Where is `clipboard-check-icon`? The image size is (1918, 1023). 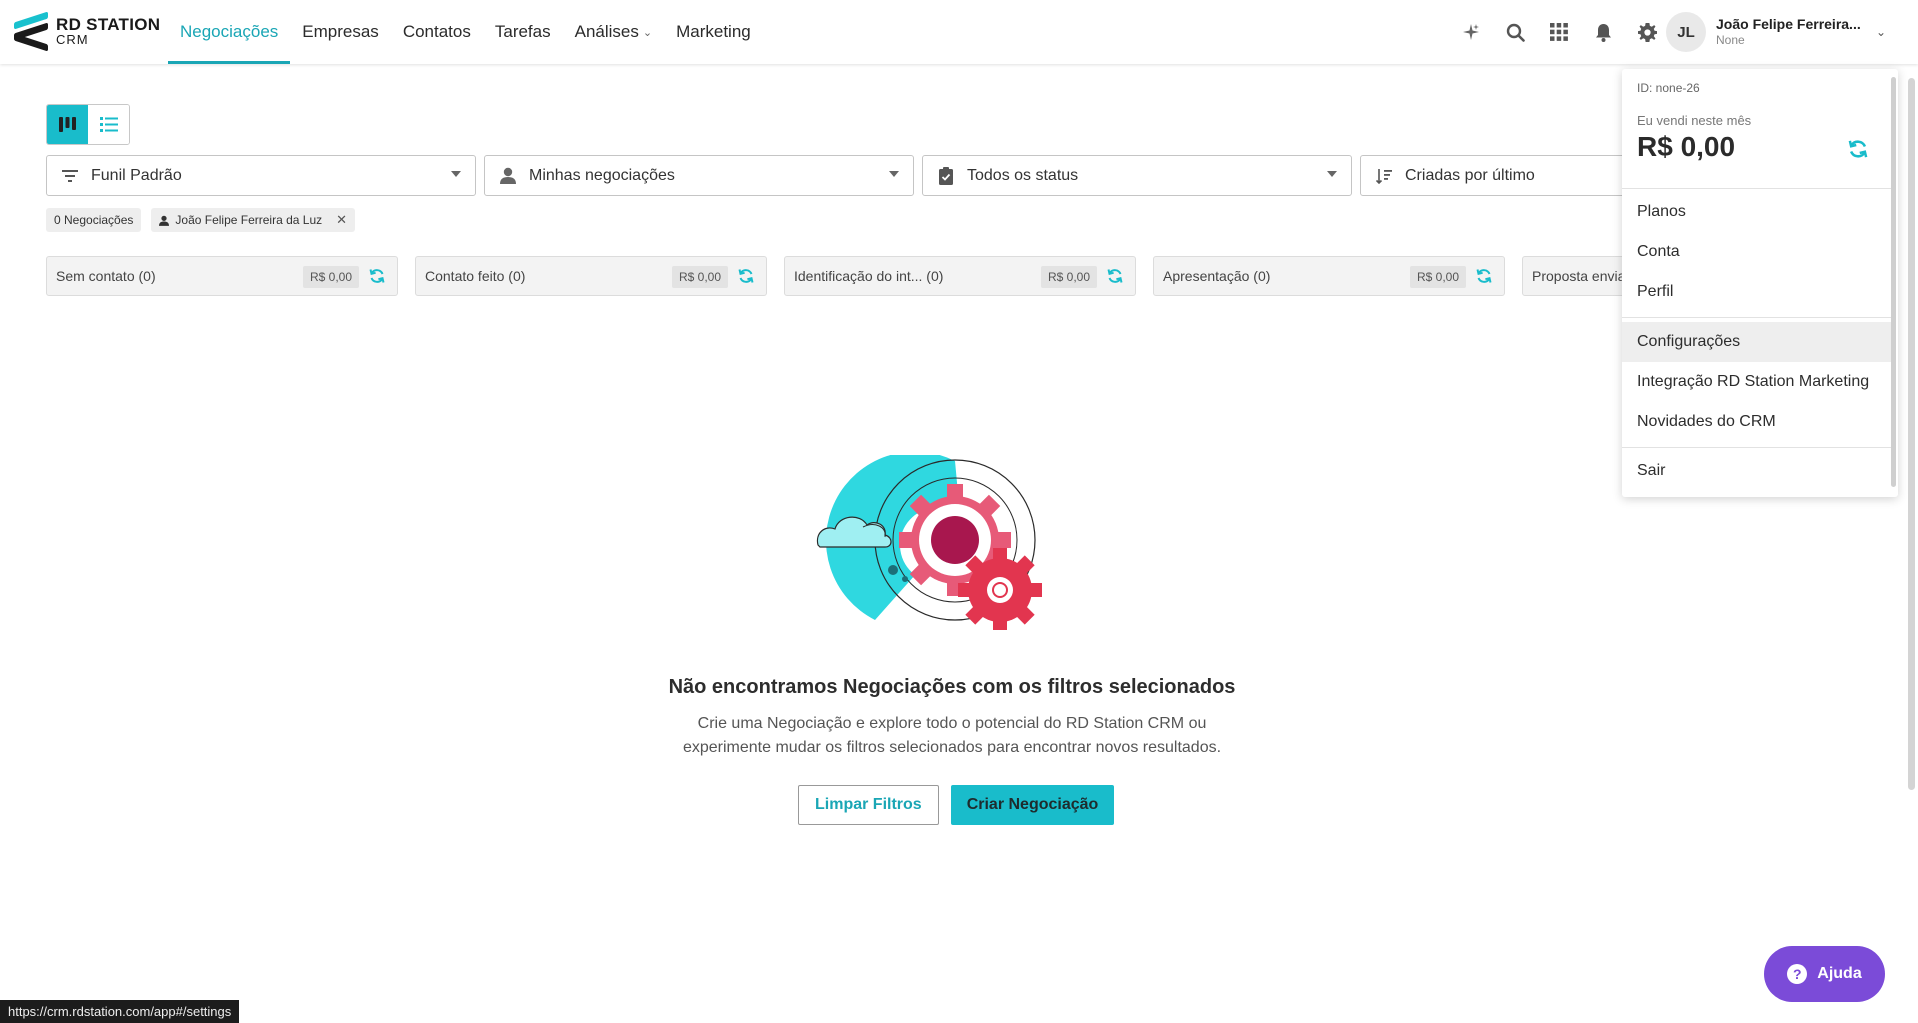 clipboard-check-icon is located at coordinates (946, 175).